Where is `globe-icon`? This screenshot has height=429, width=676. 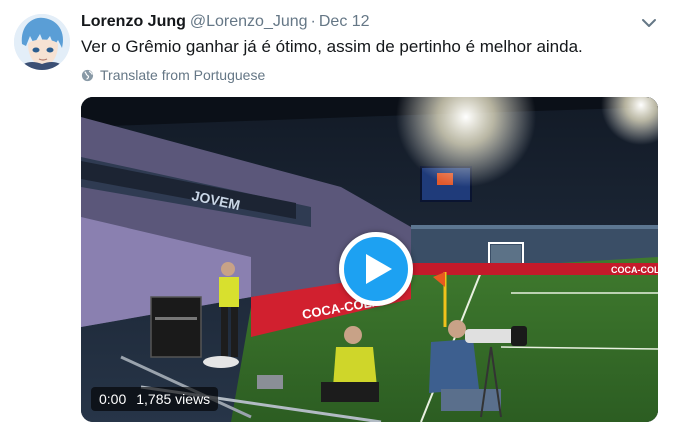 globe-icon is located at coordinates (87, 75).